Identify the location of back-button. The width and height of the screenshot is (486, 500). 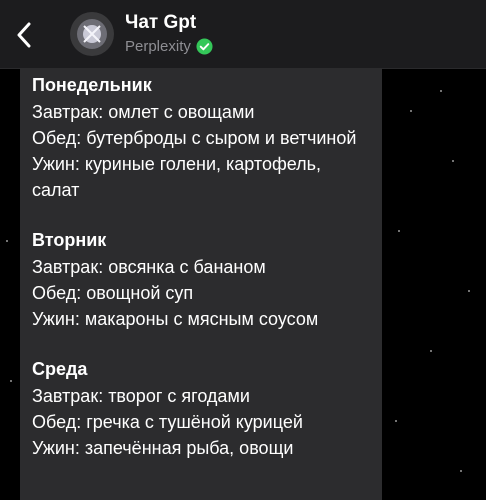
(24, 35).